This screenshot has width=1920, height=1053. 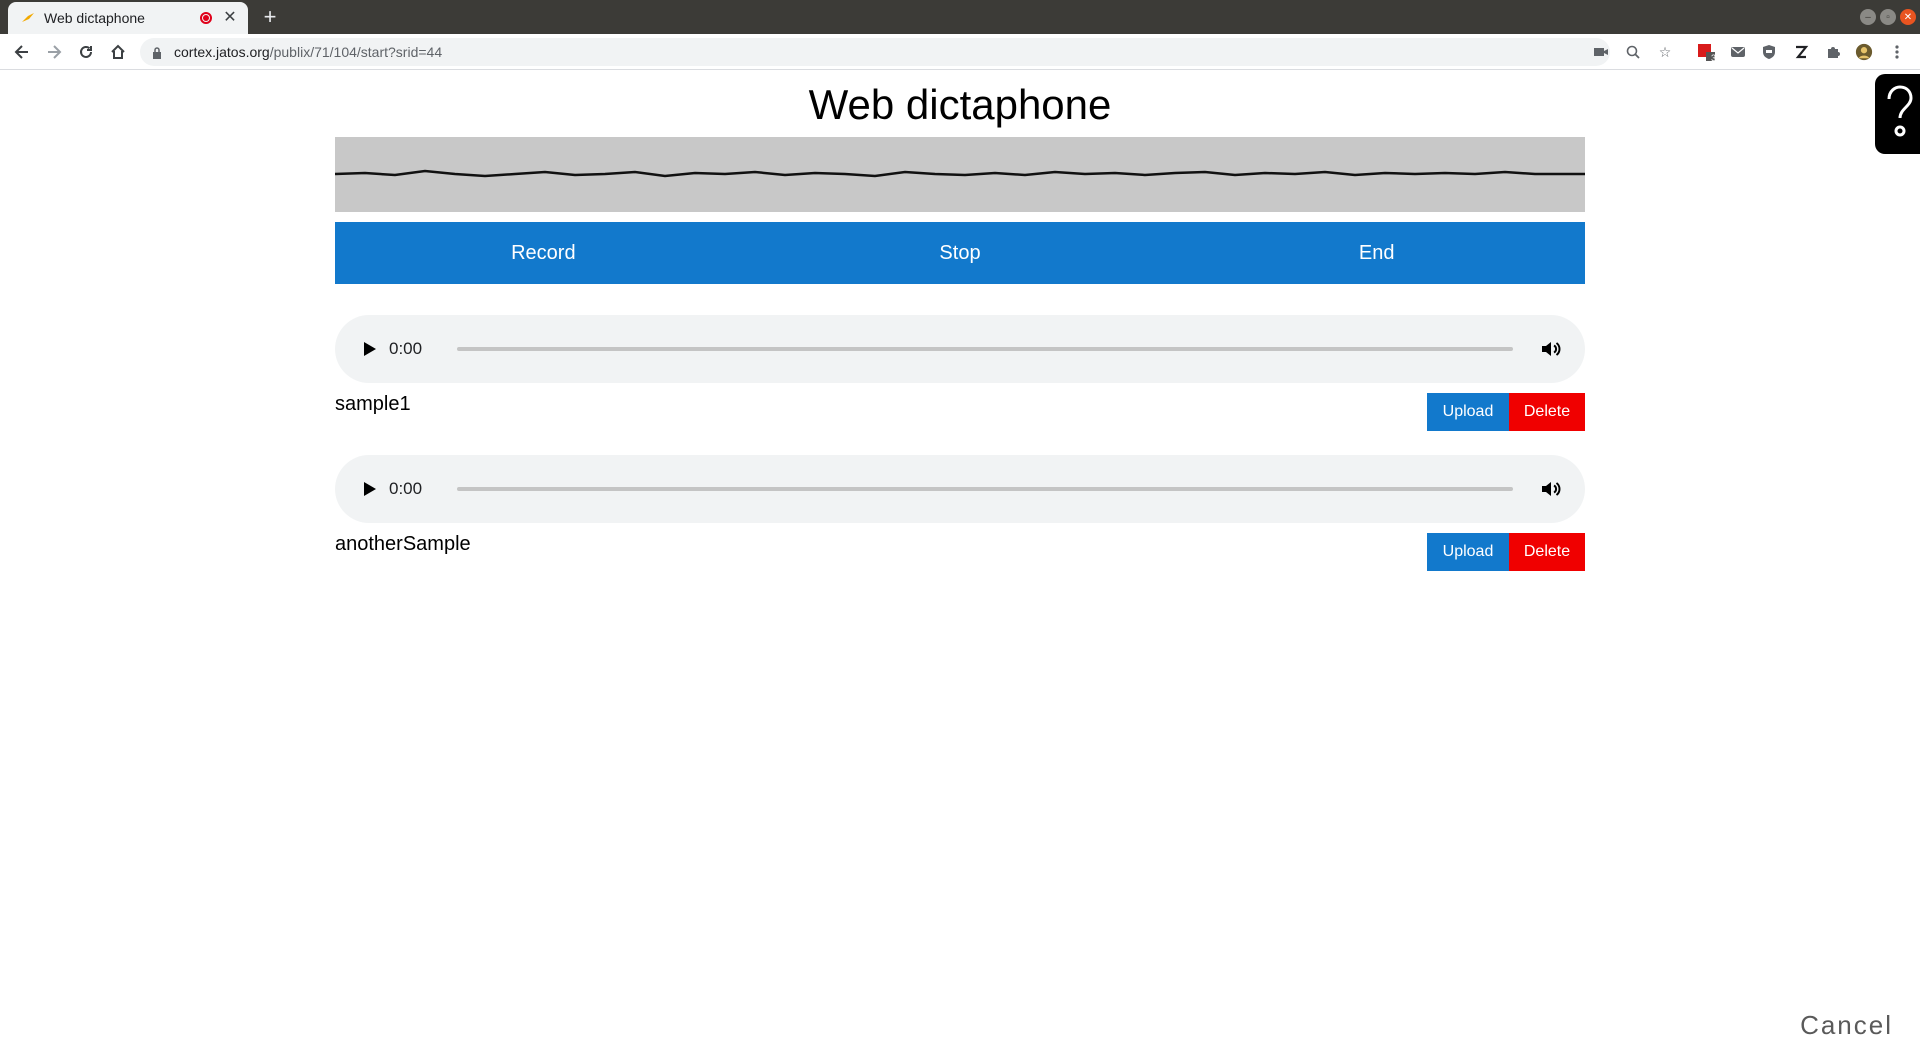 What do you see at coordinates (403, 544) in the screenshot?
I see `sample-name: anotherSample` at bounding box center [403, 544].